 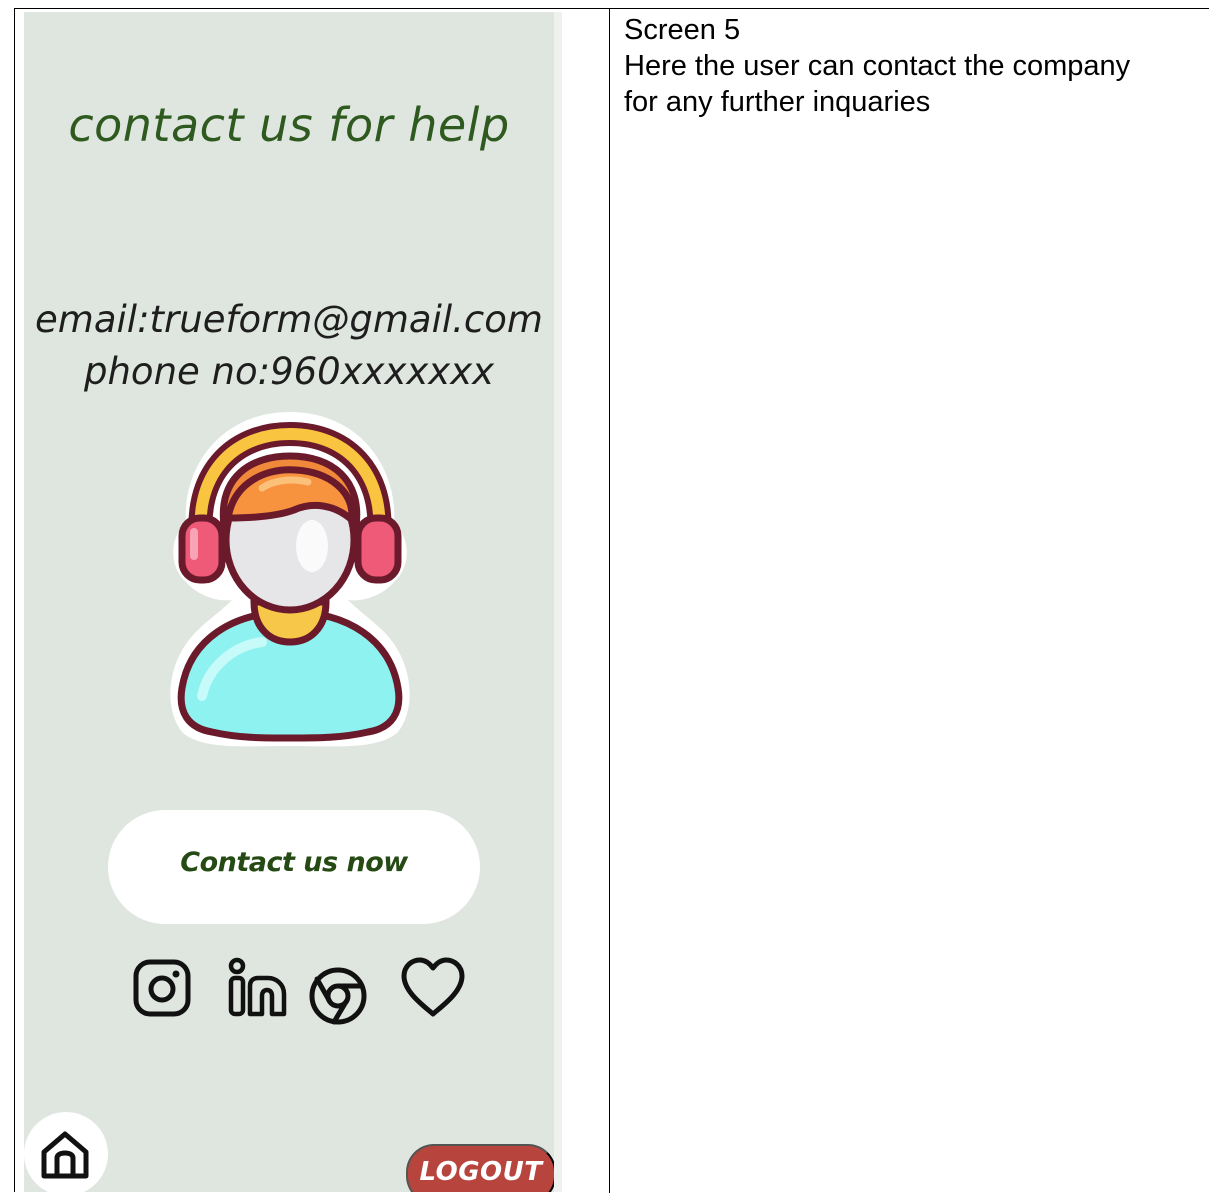 What do you see at coordinates (162, 988) in the screenshot?
I see `instagram-icon` at bounding box center [162, 988].